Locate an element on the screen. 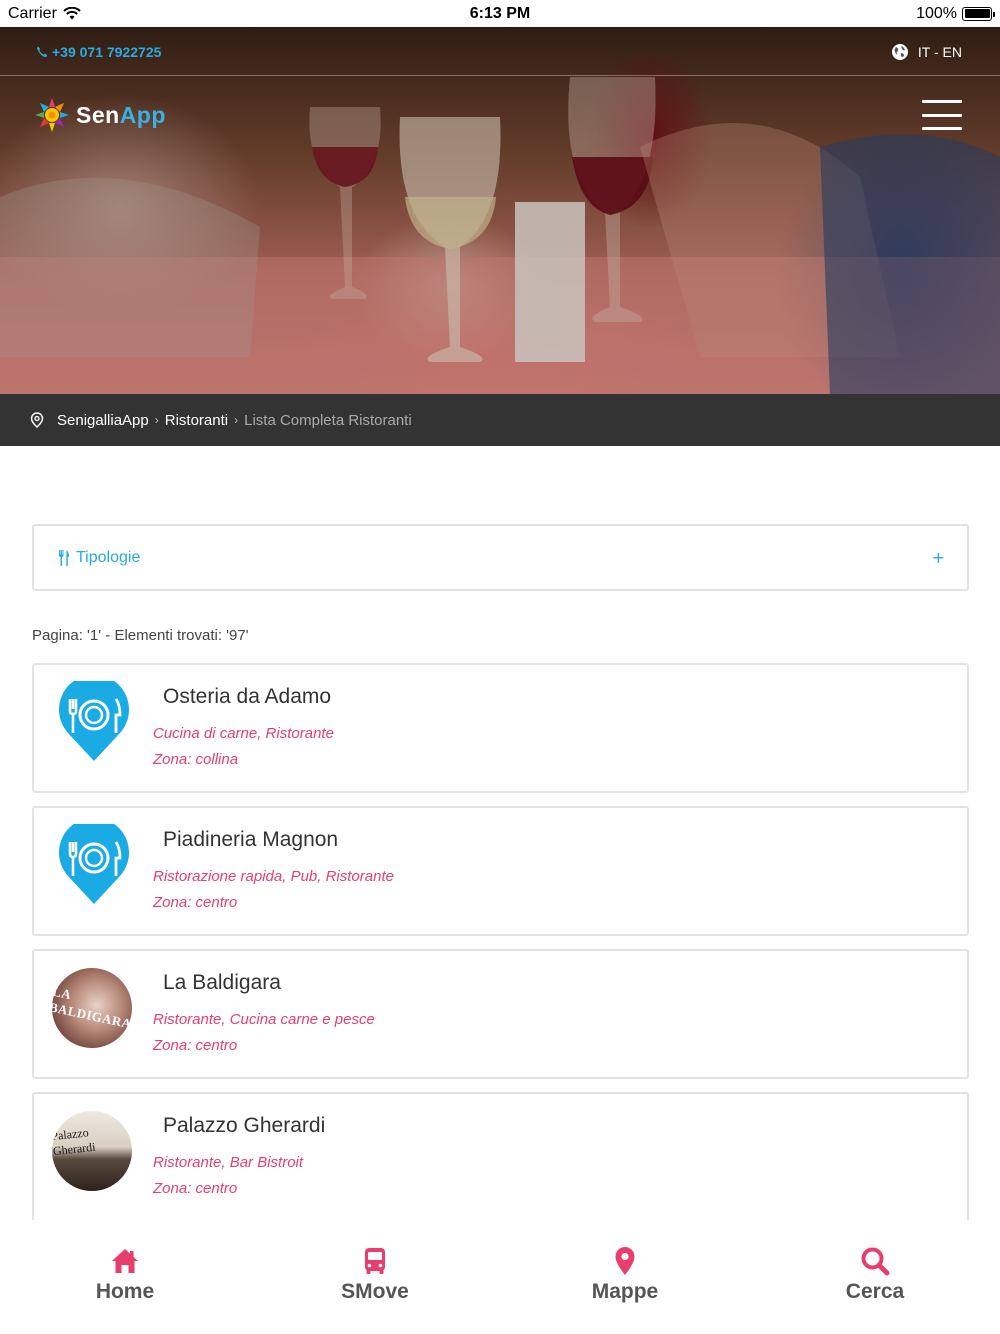 This screenshot has width=1000, height=1334. tab-home: Home is located at coordinates (125, 1277).